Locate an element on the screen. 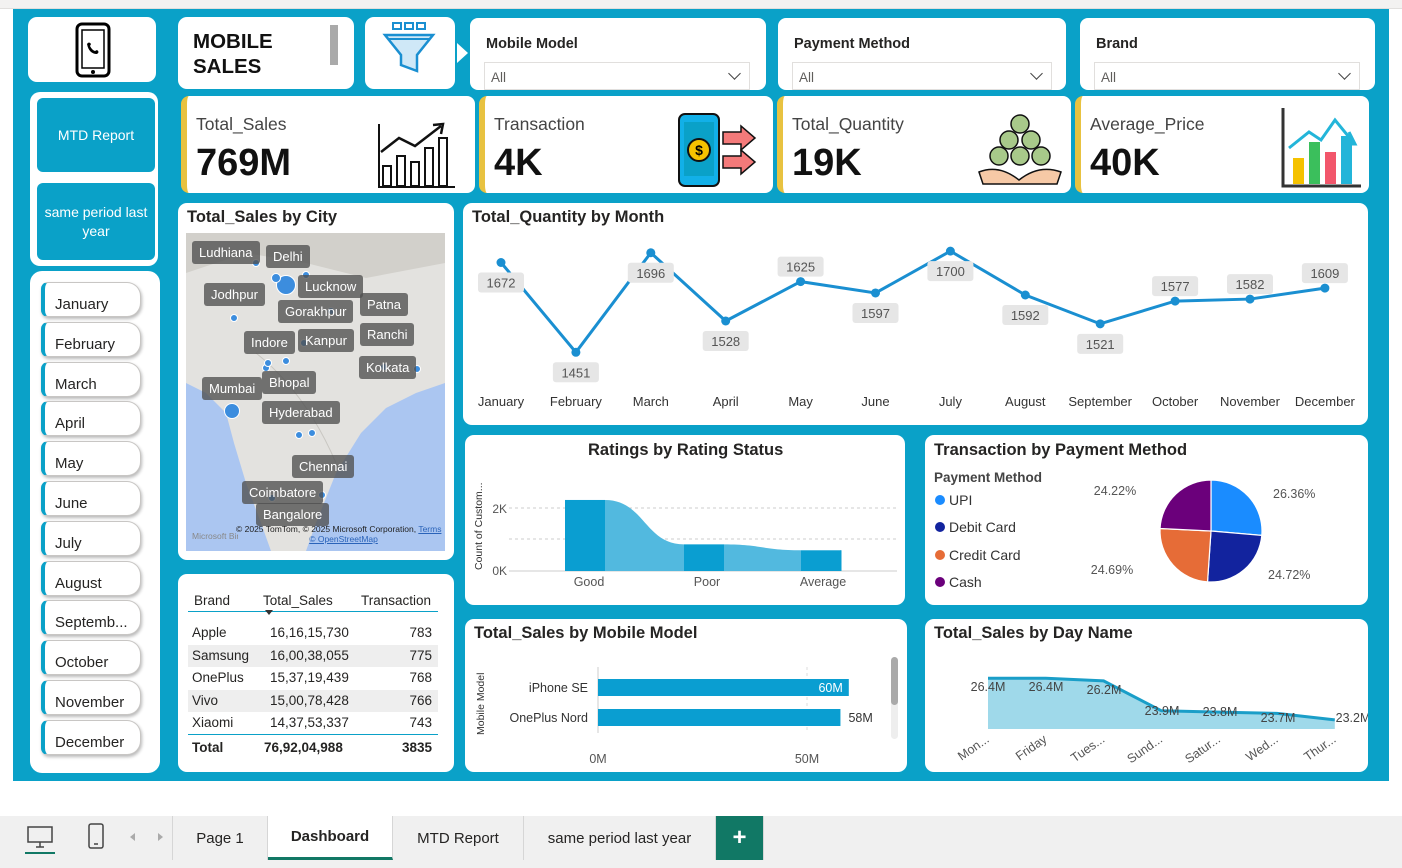 The image size is (1402, 868). phone-icon is located at coordinates (93, 50).